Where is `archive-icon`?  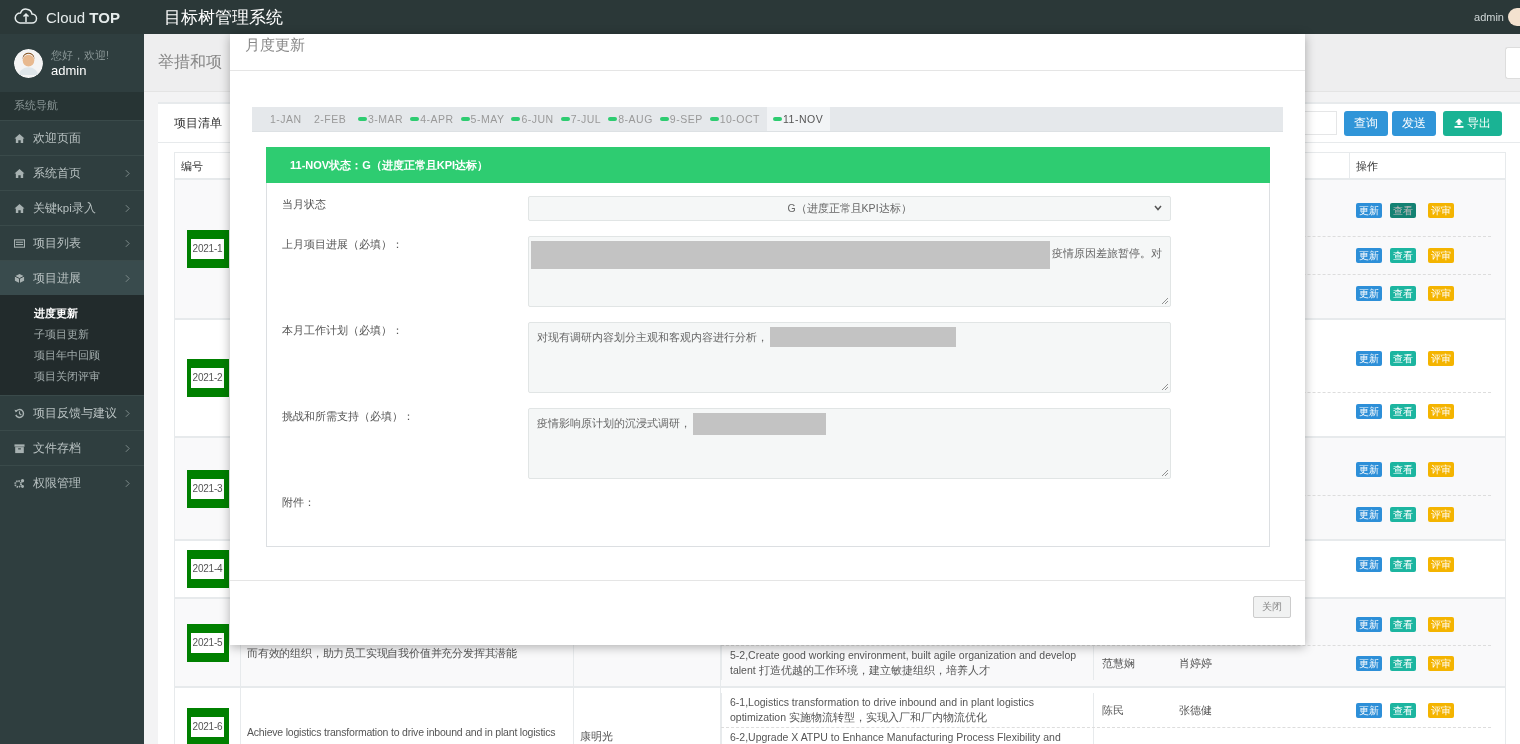 archive-icon is located at coordinates (19, 448).